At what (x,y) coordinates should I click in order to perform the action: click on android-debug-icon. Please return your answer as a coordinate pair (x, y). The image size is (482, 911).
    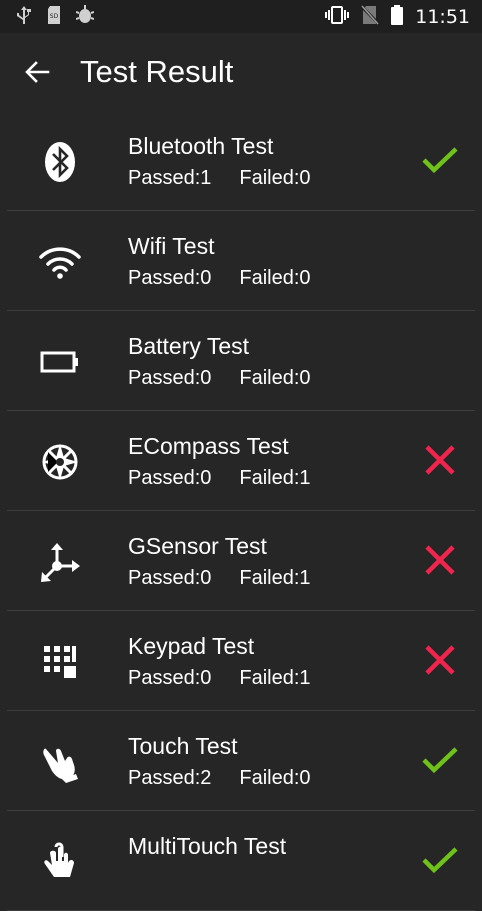
    Looking at the image, I should click on (85, 16).